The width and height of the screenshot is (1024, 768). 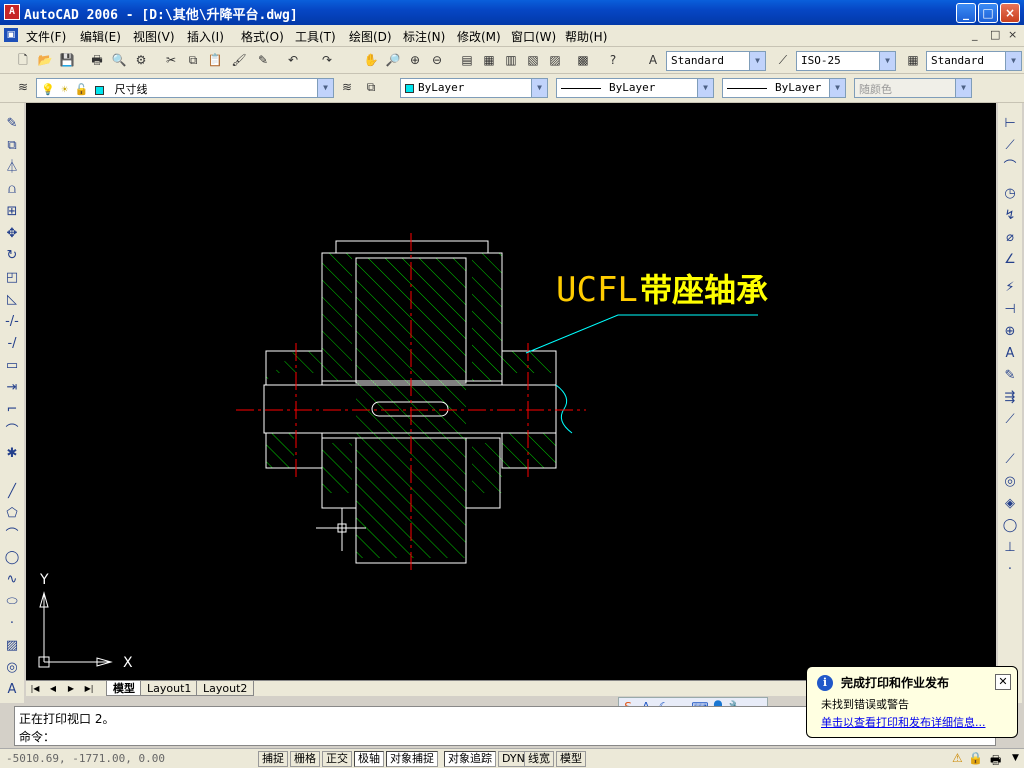 What do you see at coordinates (46, 36) in the screenshot?
I see `menu-file: 文件(F)` at bounding box center [46, 36].